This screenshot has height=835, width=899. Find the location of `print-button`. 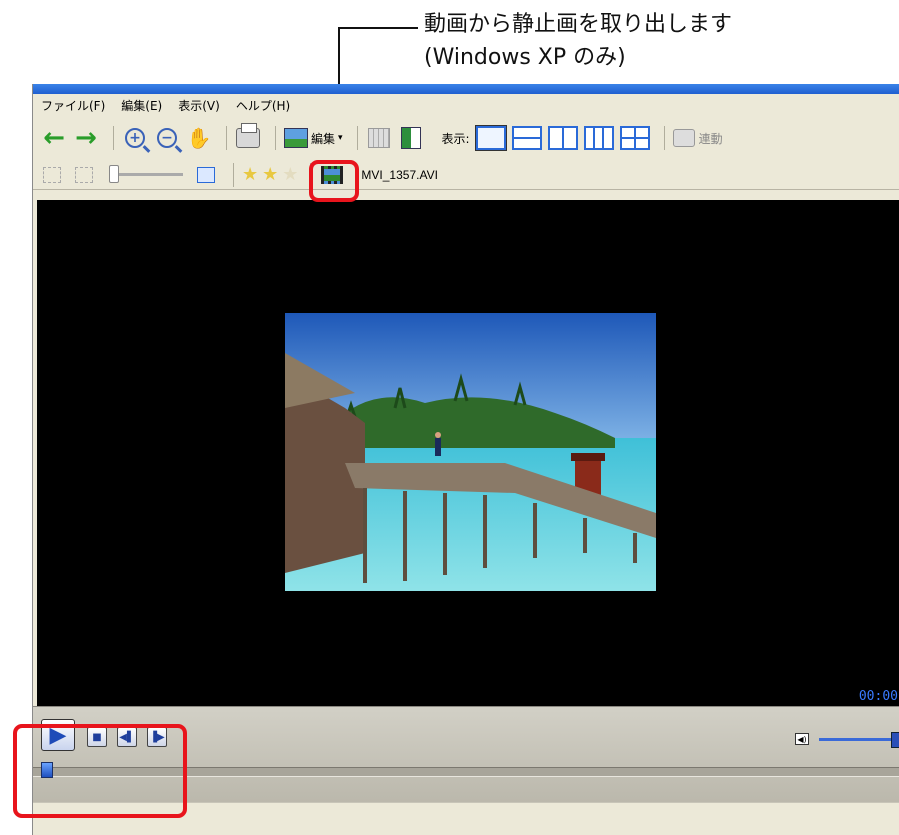

print-button is located at coordinates (248, 137).